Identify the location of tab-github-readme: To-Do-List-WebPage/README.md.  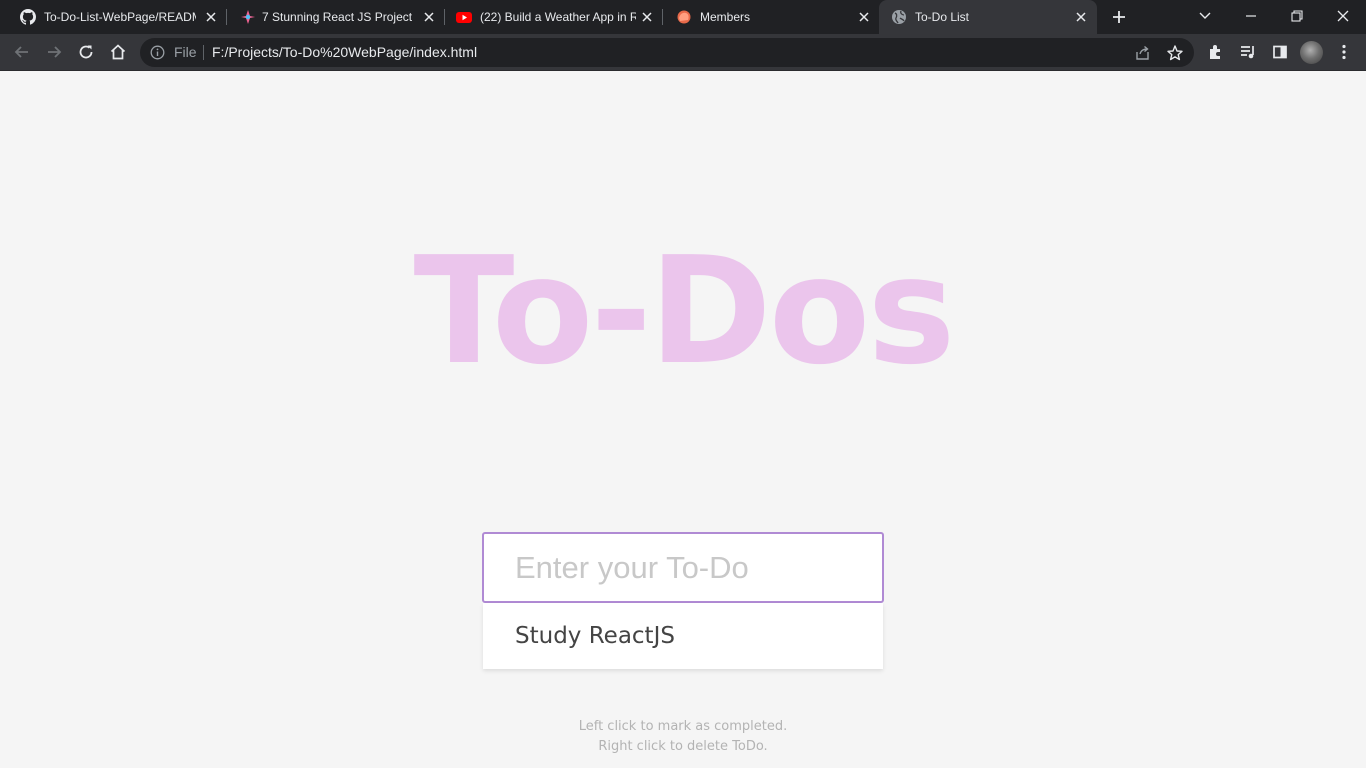
(113, 17).